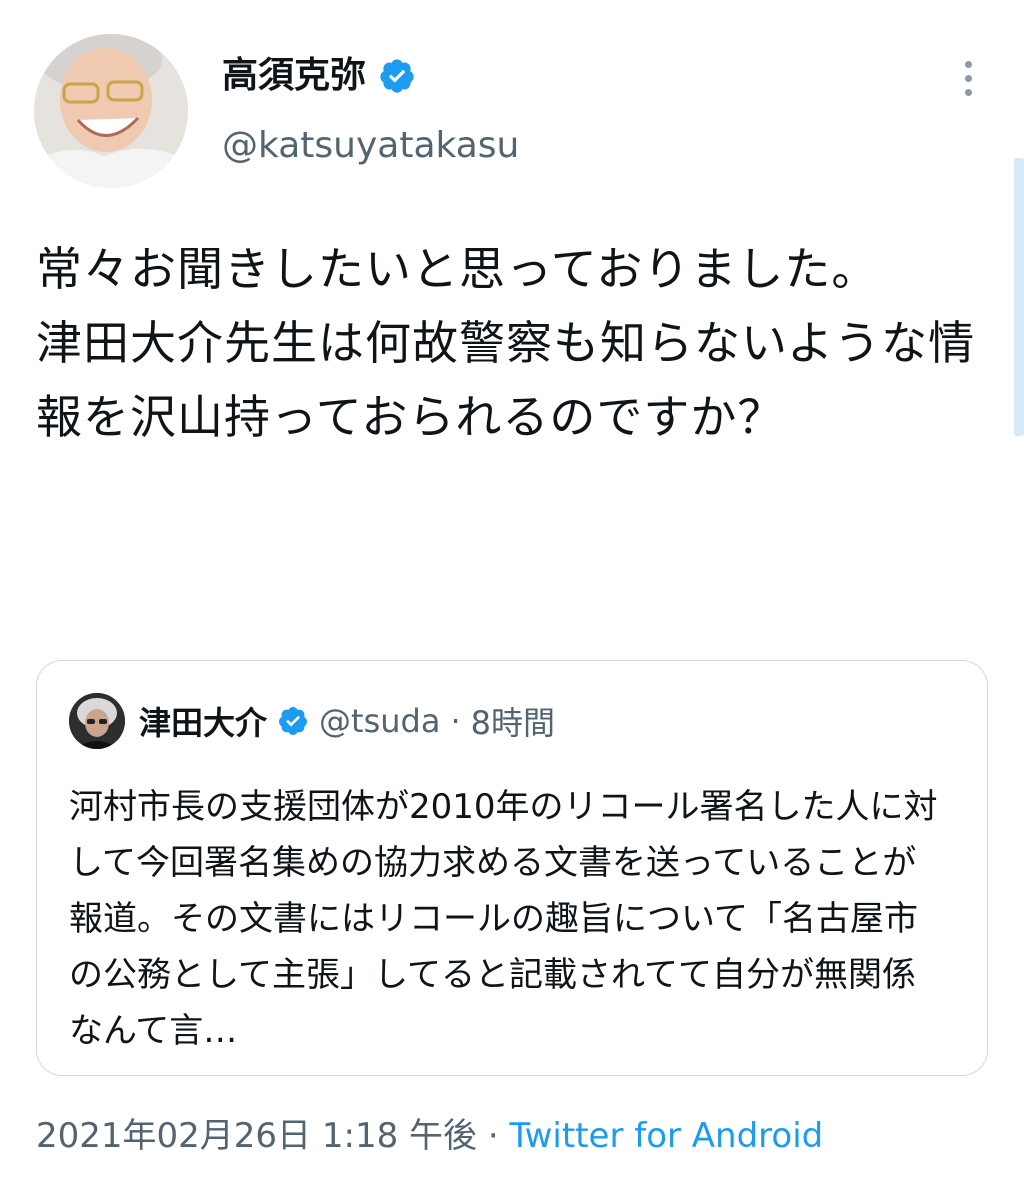 The width and height of the screenshot is (1024, 1188). Describe the element at coordinates (512, 723) in the screenshot. I see `quoted-timestamp: 8時間` at that location.